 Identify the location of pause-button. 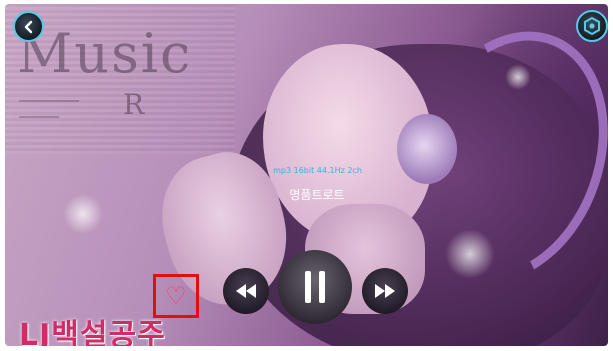
(315, 287).